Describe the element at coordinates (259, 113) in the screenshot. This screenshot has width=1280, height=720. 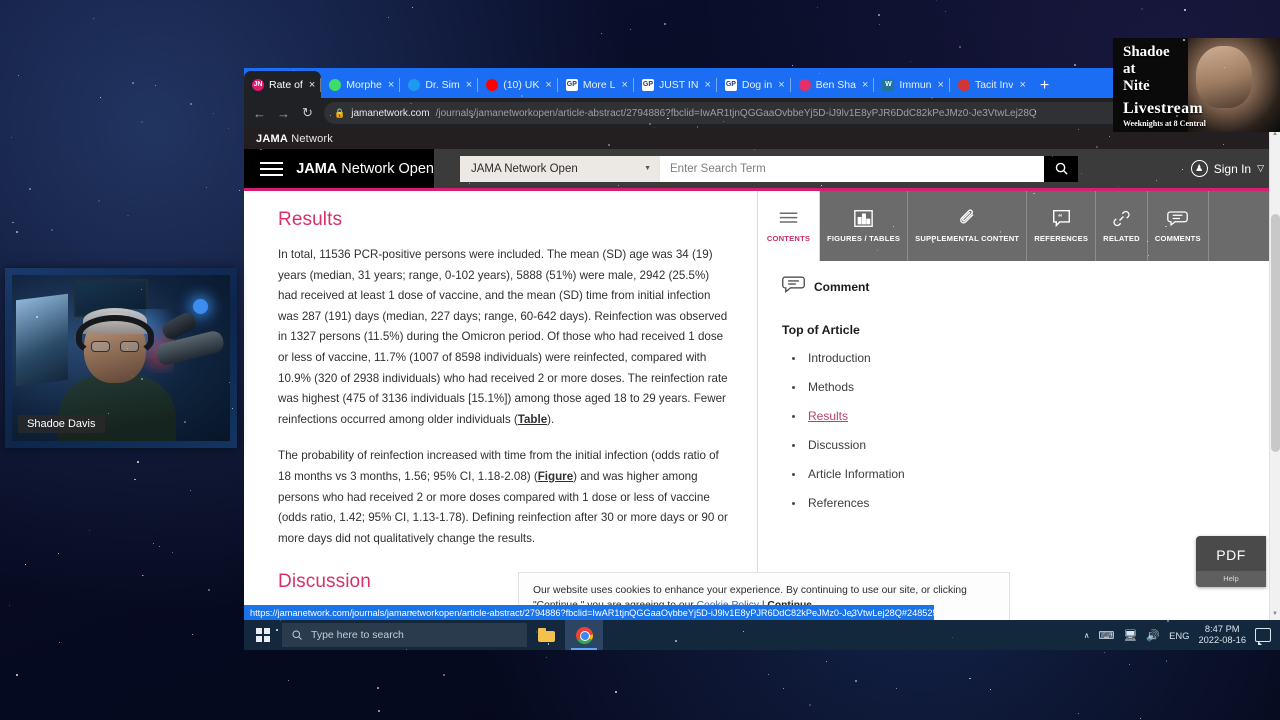
I see `back-button: ←` at that location.